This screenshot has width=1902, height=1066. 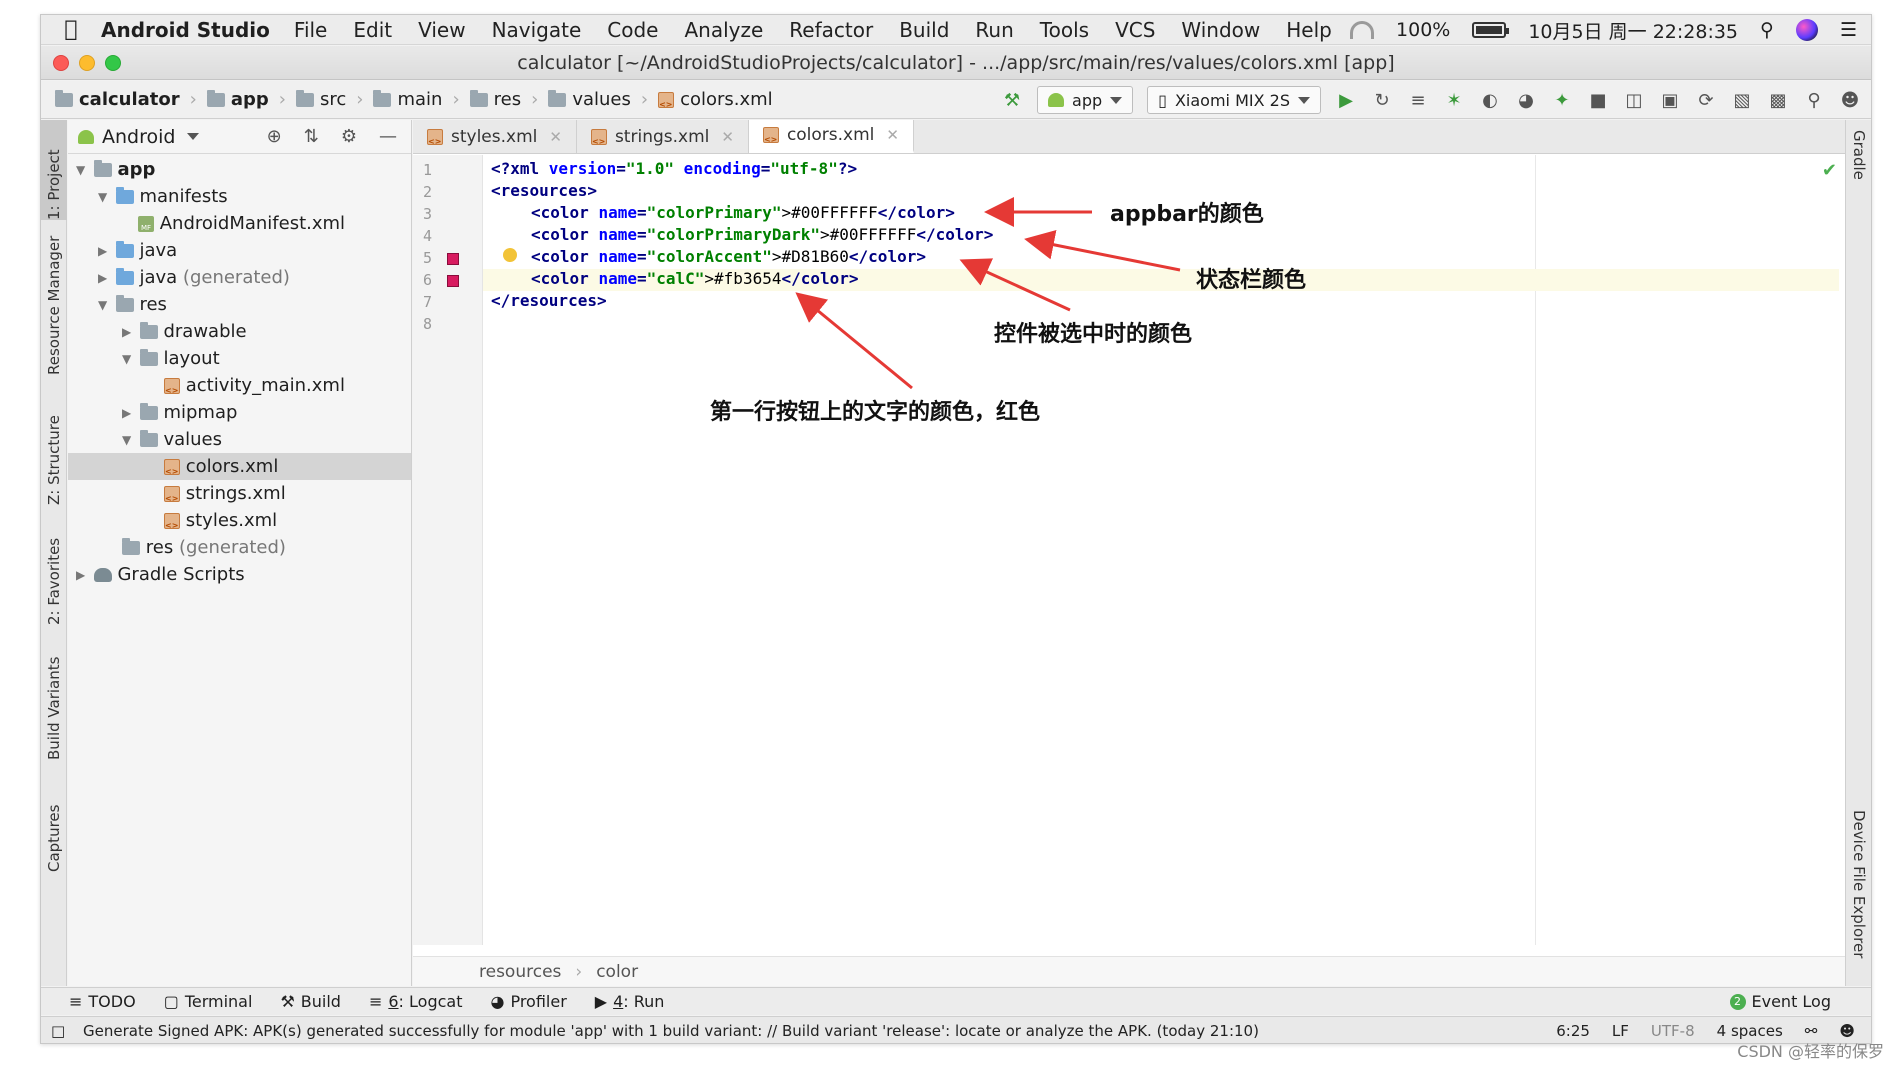 I want to click on battery-icon, so click(x=1491, y=30).